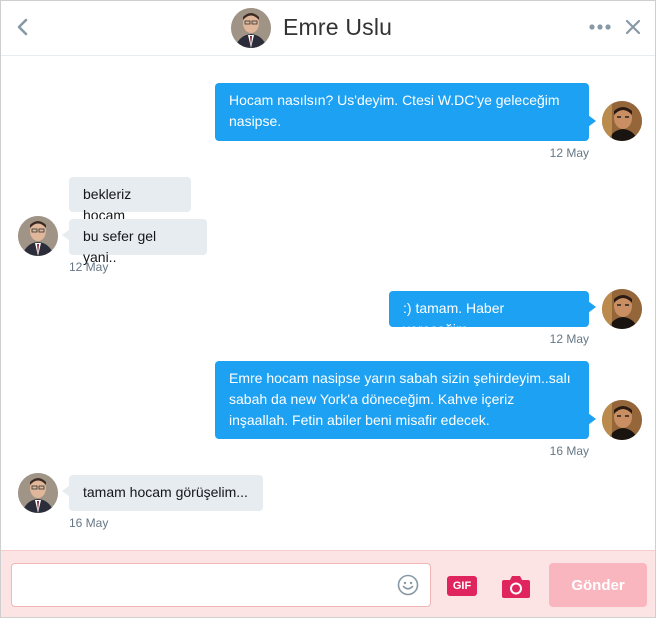 The image size is (656, 618). I want to click on close-icon, so click(633, 27).